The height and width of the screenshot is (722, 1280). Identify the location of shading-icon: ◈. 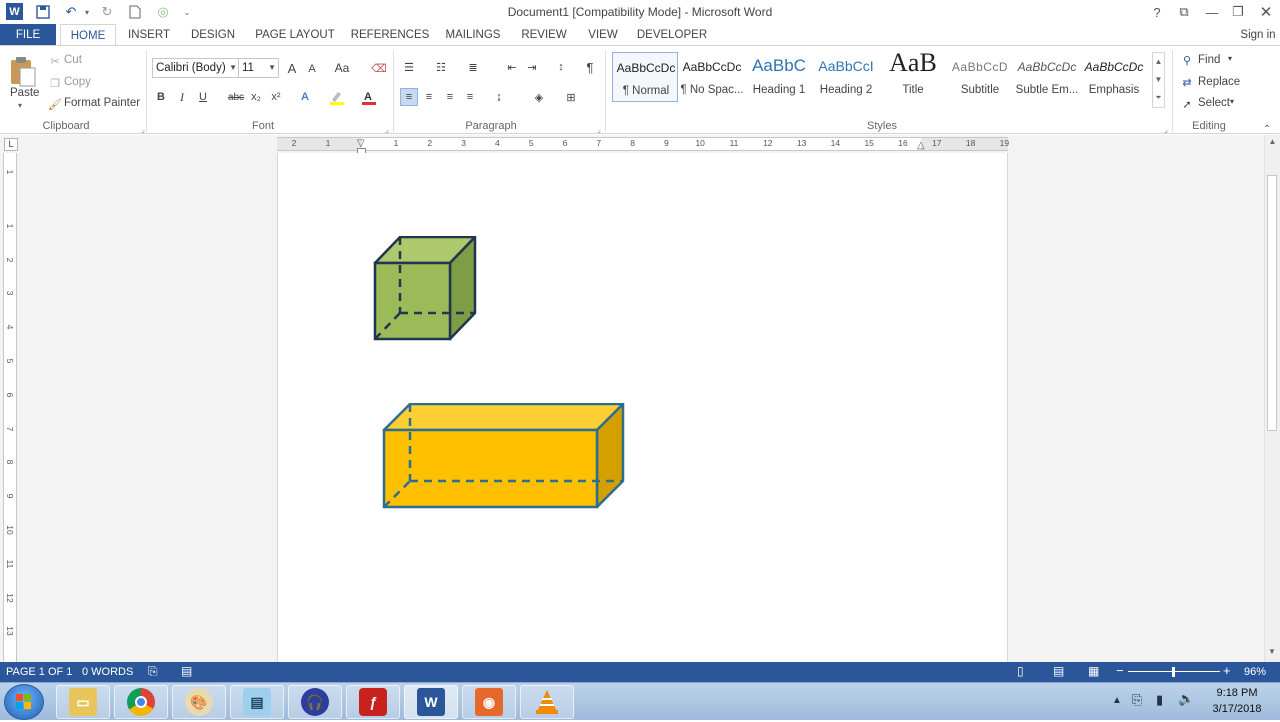
(539, 97).